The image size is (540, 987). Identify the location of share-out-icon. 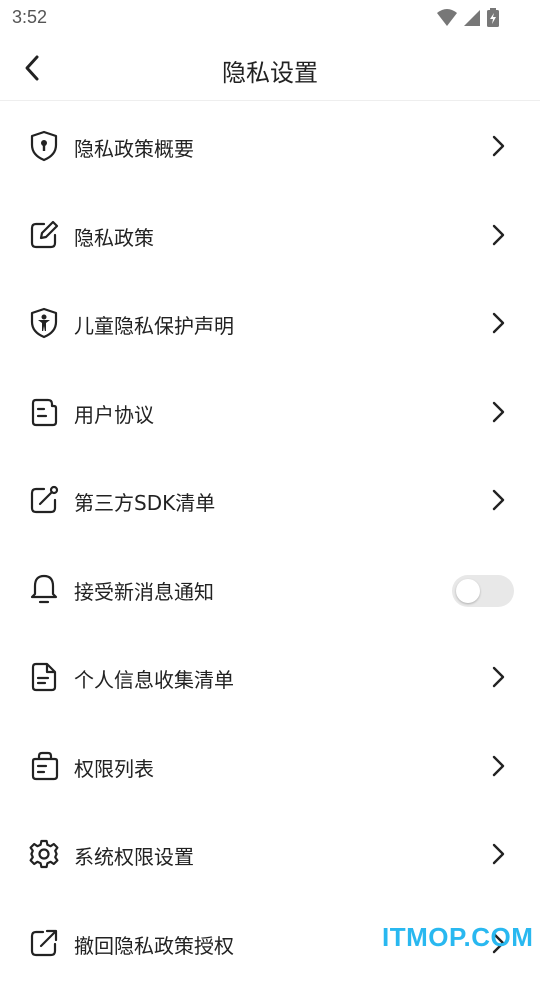
(44, 943).